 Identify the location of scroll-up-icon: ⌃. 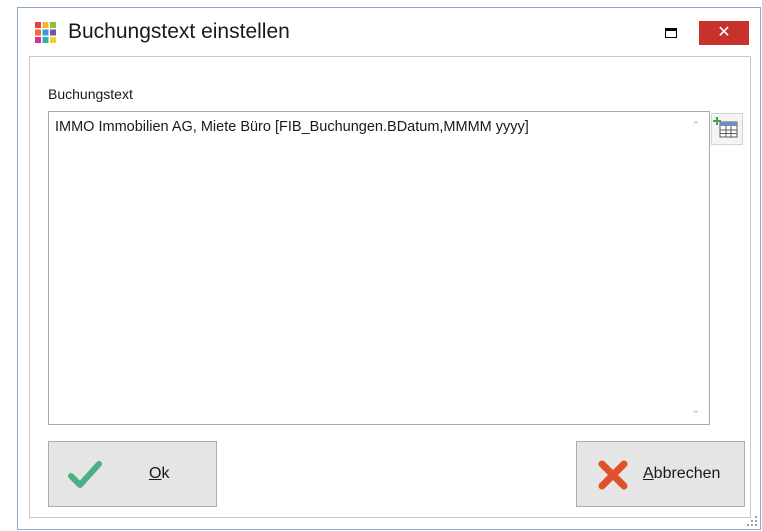
(696, 126).